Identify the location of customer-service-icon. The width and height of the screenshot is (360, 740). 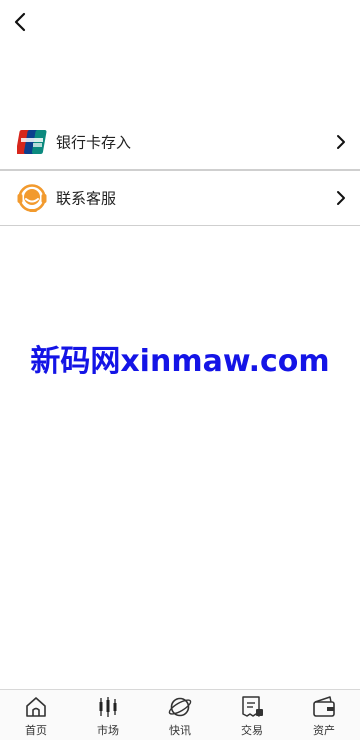
(32, 198).